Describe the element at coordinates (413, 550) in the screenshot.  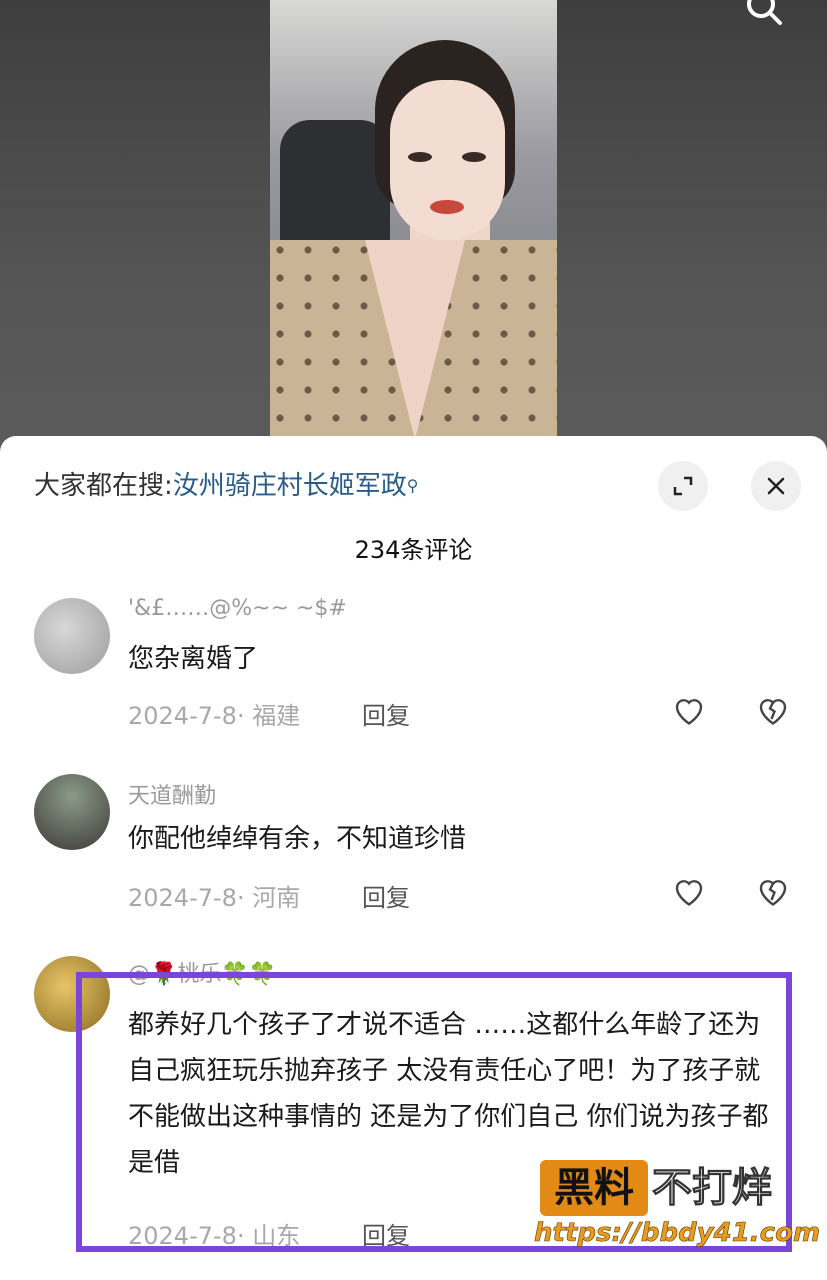
I see `comment-count: 234条评论` at that location.